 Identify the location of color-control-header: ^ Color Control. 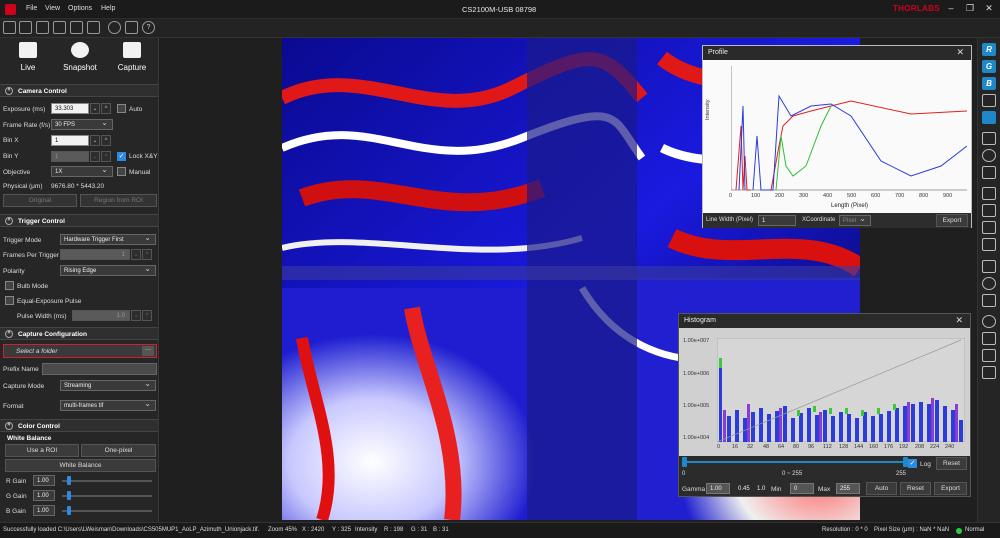
(79, 425).